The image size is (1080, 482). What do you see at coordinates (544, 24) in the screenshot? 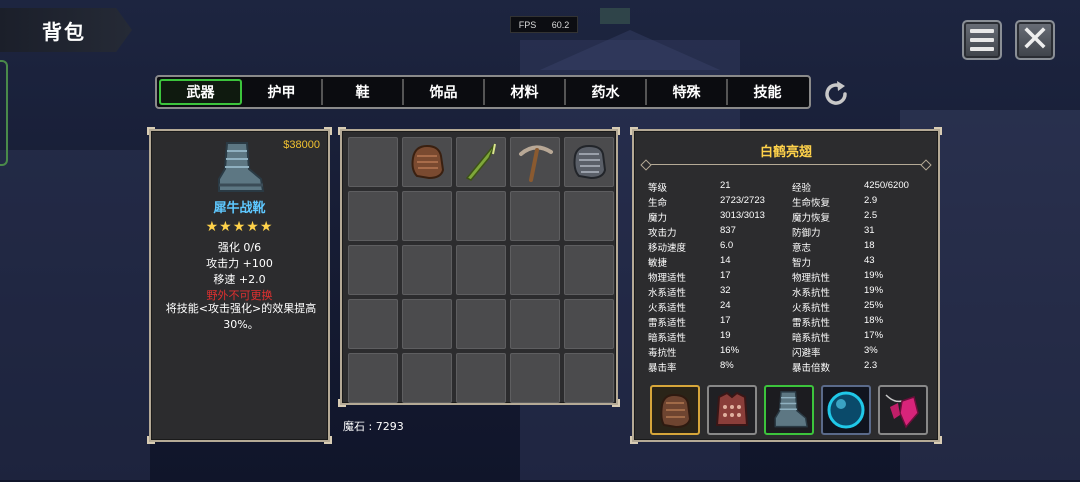
I see `fps-counter: FPS 60.2` at bounding box center [544, 24].